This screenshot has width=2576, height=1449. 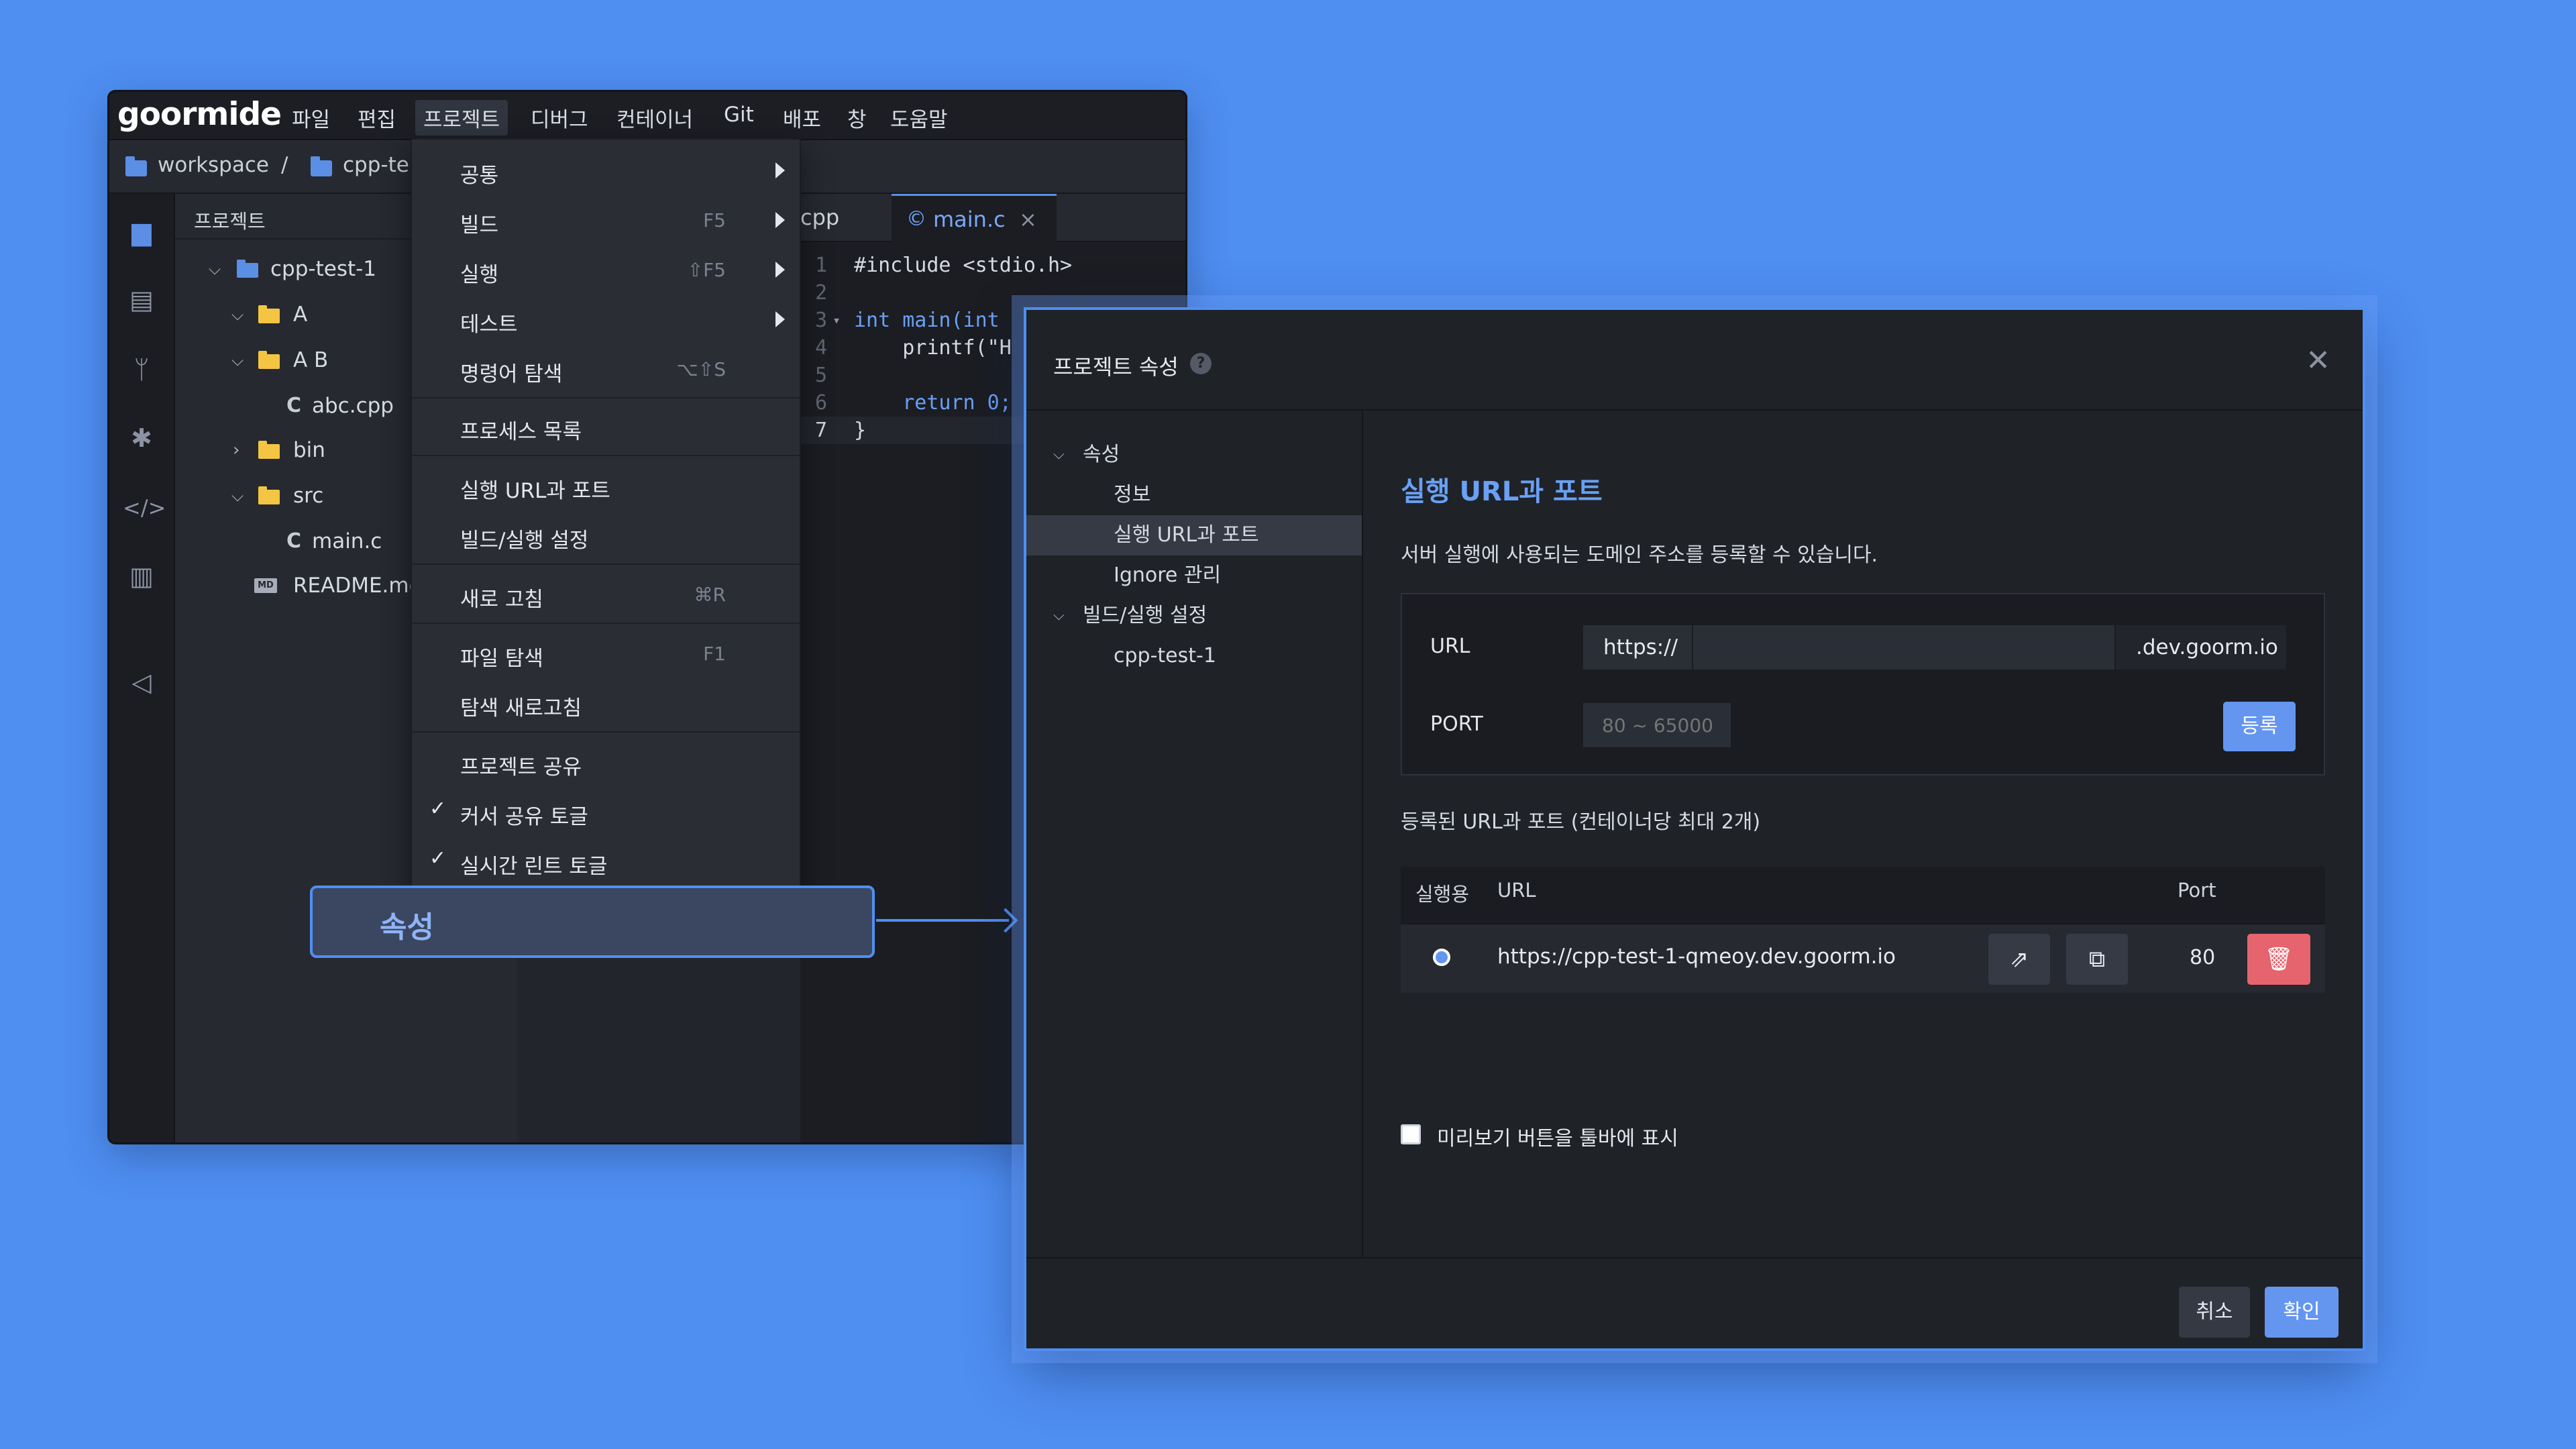 I want to click on debug-bug-icon: ✱, so click(x=141, y=438).